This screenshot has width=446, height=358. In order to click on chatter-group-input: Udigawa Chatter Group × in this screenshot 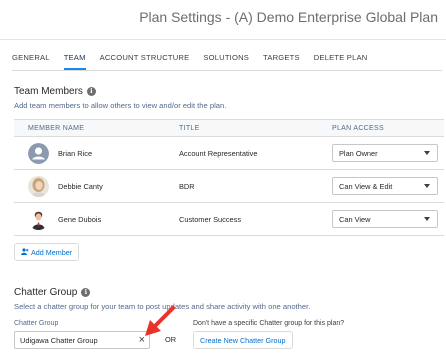, I will do `click(82, 340)`.